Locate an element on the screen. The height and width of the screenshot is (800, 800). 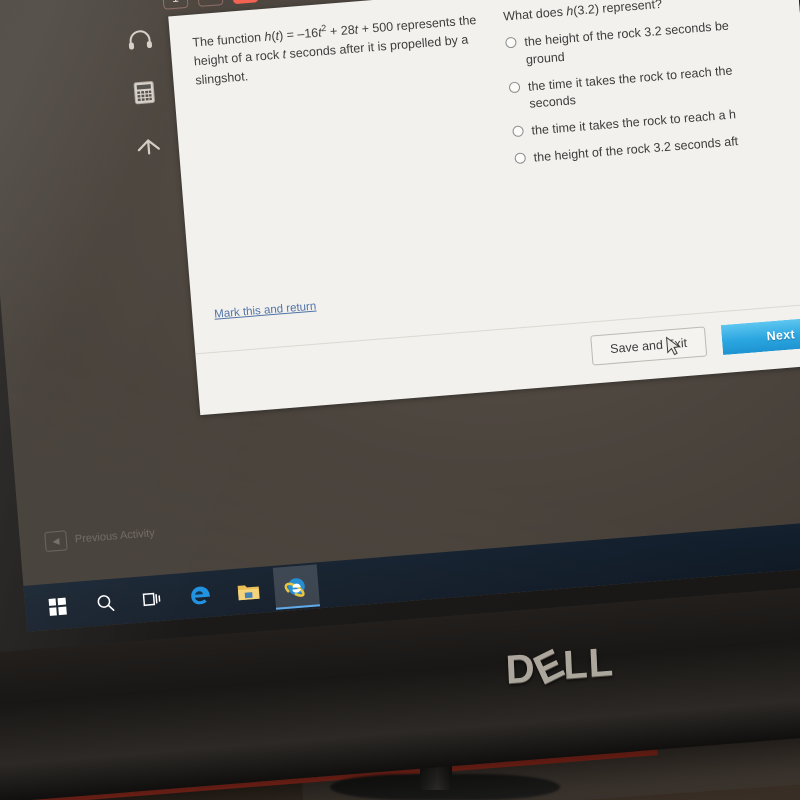
task-view-icon is located at coordinates (152, 598).